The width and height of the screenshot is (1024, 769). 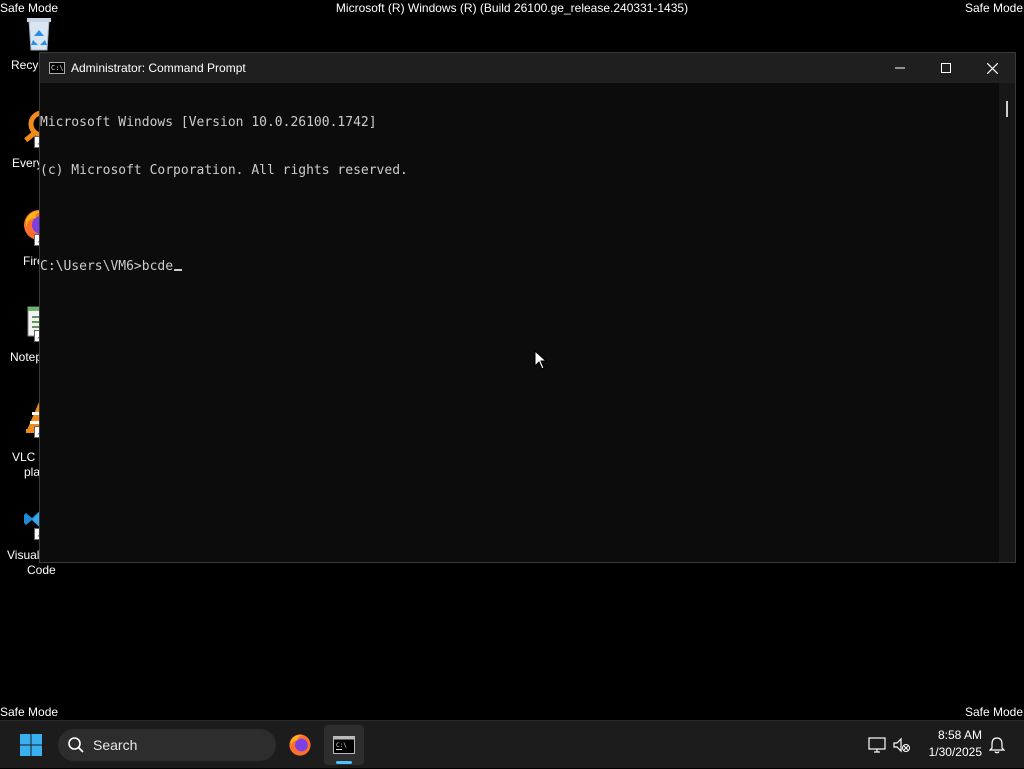 I want to click on active-app-indicator, so click(x=344, y=762).